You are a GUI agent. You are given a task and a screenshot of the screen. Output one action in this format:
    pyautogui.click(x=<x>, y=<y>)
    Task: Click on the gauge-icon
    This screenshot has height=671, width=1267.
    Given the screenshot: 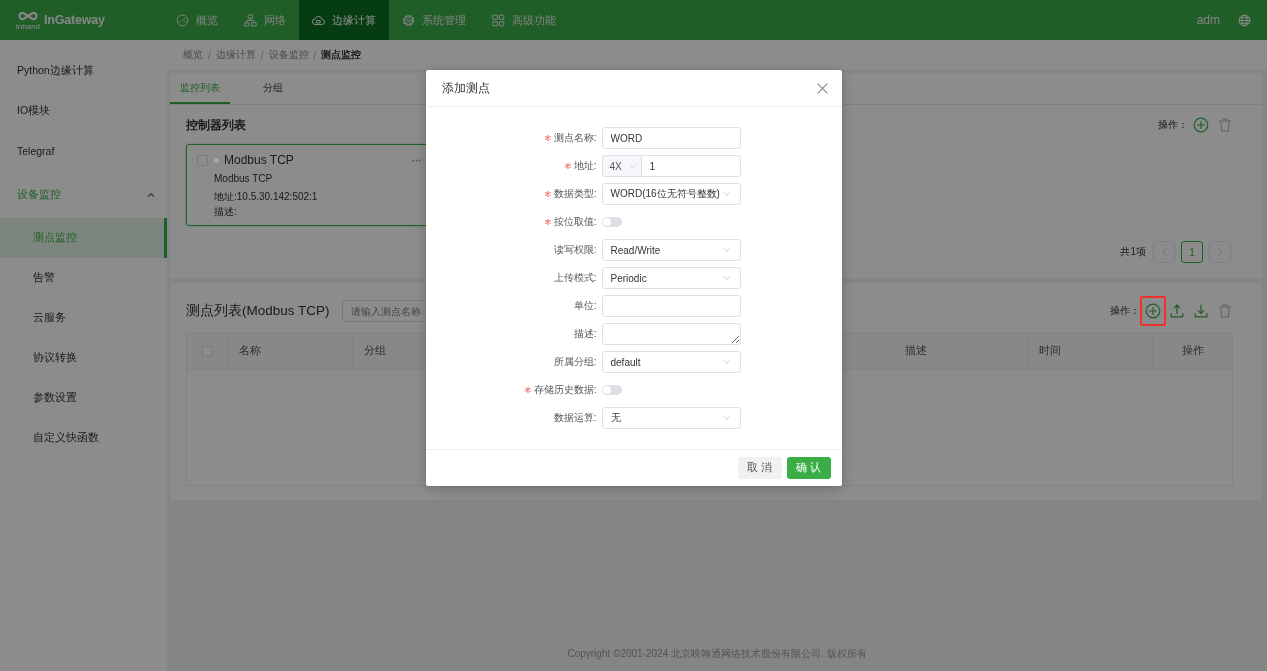 What is the action you would take?
    pyautogui.click(x=182, y=20)
    